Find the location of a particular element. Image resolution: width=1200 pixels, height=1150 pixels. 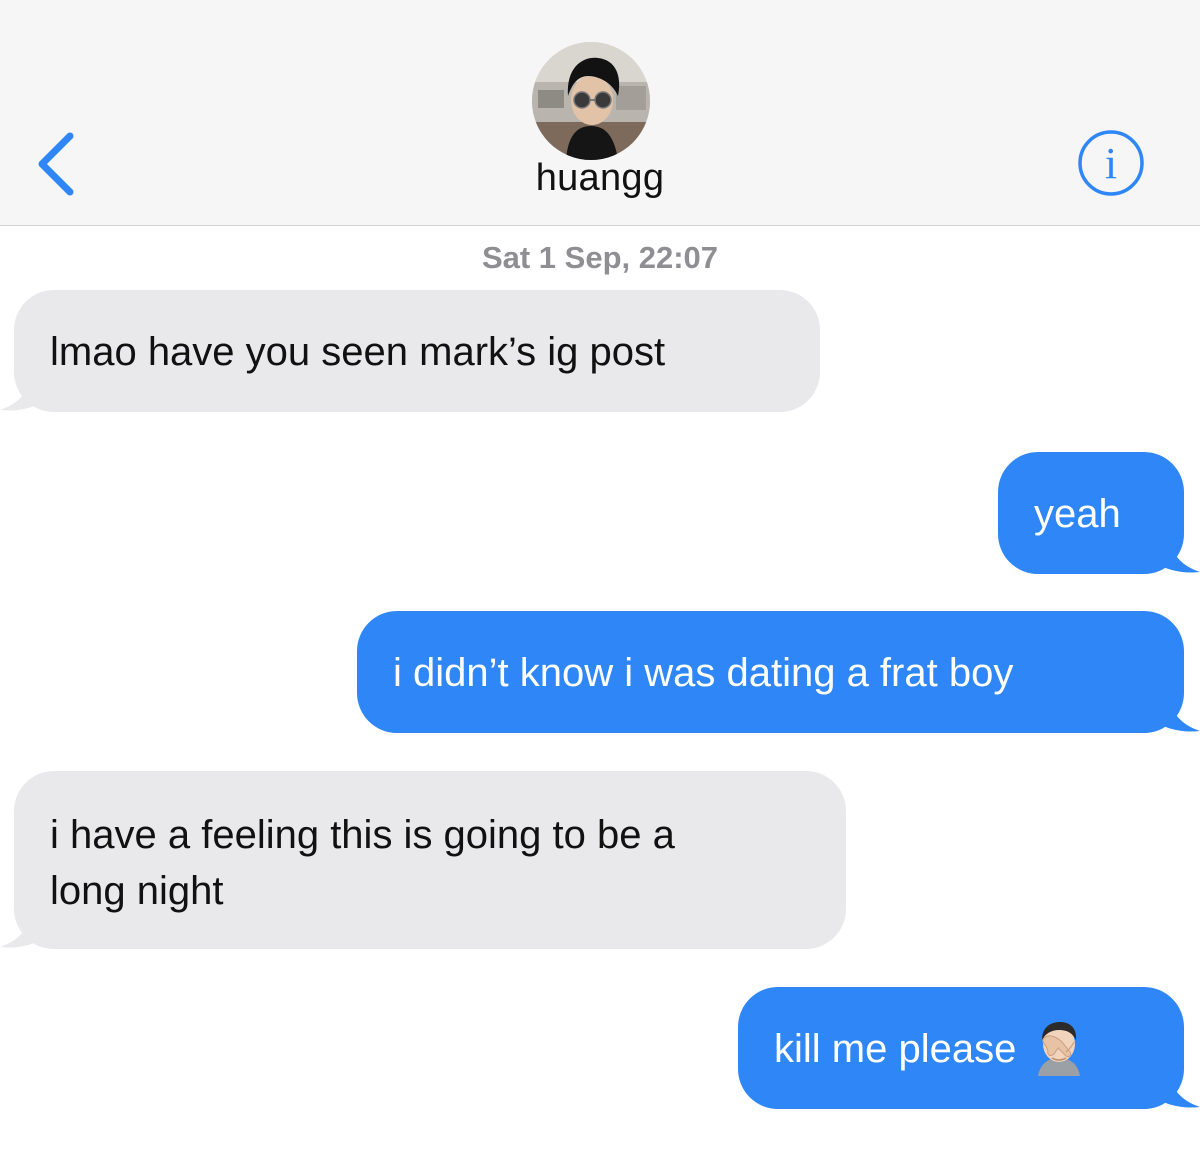

info-circle-icon: i is located at coordinates (1111, 163).